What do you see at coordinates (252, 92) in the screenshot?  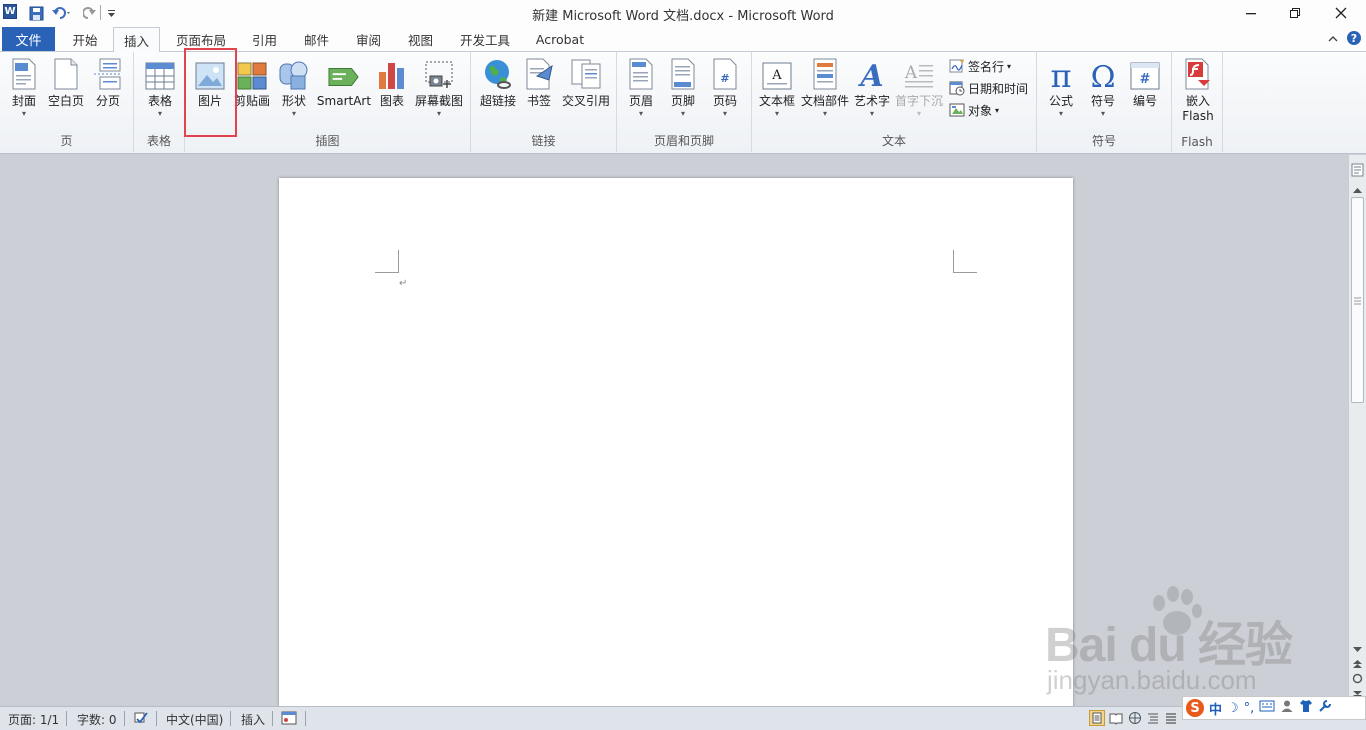 I see `clip-art-button: 剪贴画` at bounding box center [252, 92].